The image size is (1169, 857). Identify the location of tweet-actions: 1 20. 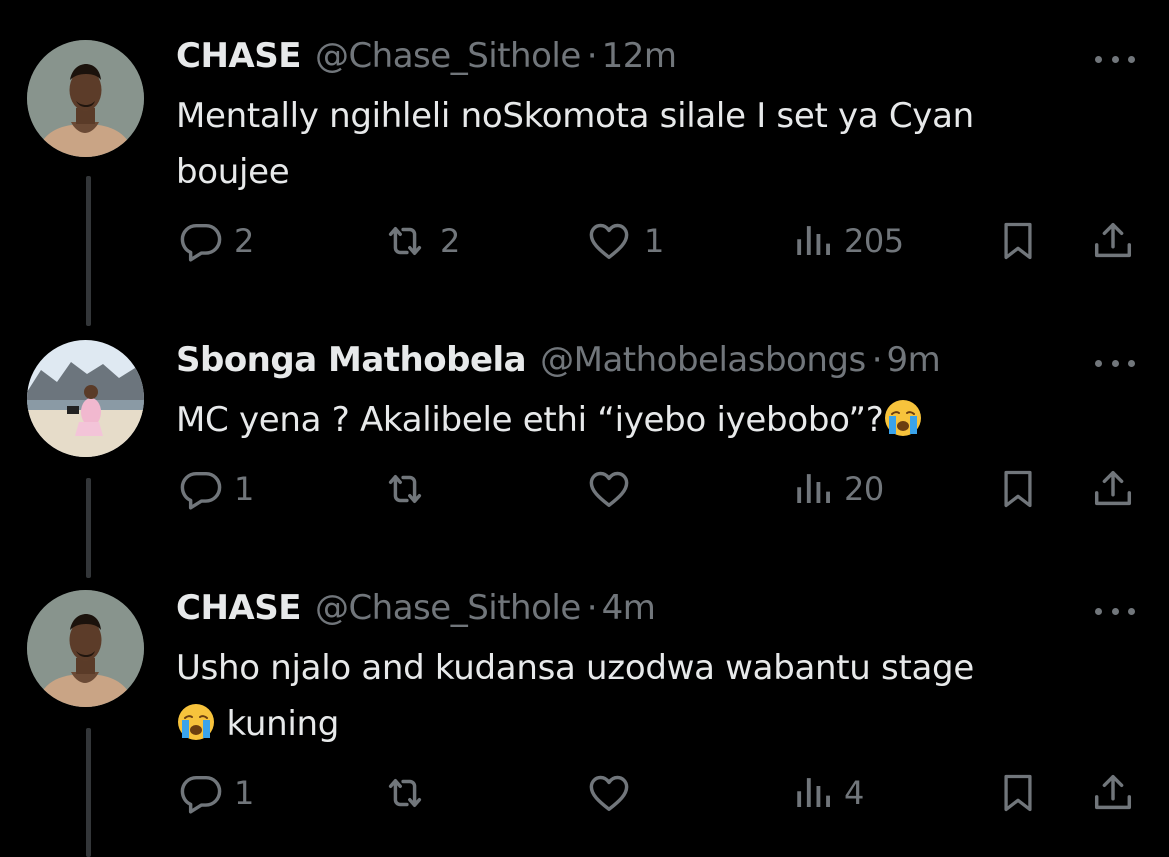
(584, 489).